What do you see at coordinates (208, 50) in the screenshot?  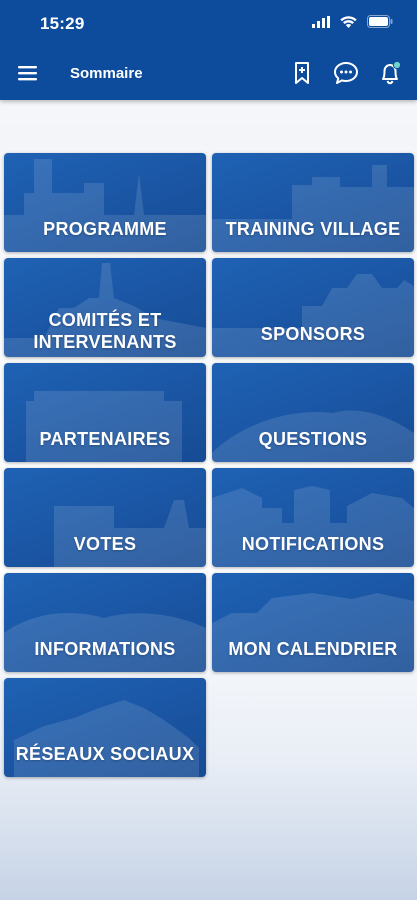 I see `app-header: 15:29 Sommaire` at bounding box center [208, 50].